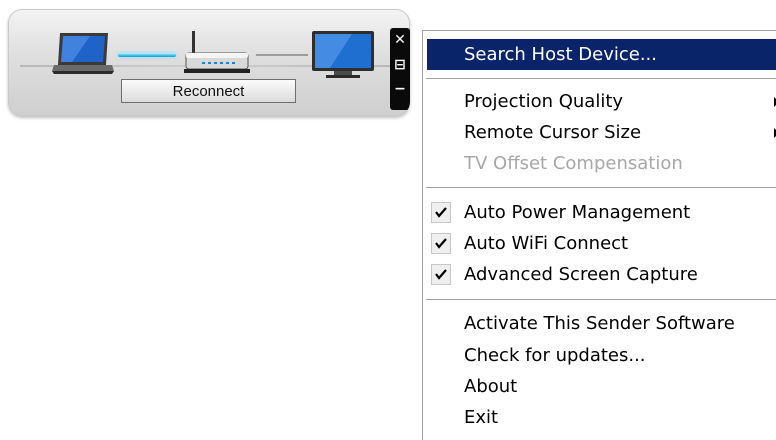  Describe the element at coordinates (599, 386) in the screenshot. I see `menu-item-about: About` at that location.